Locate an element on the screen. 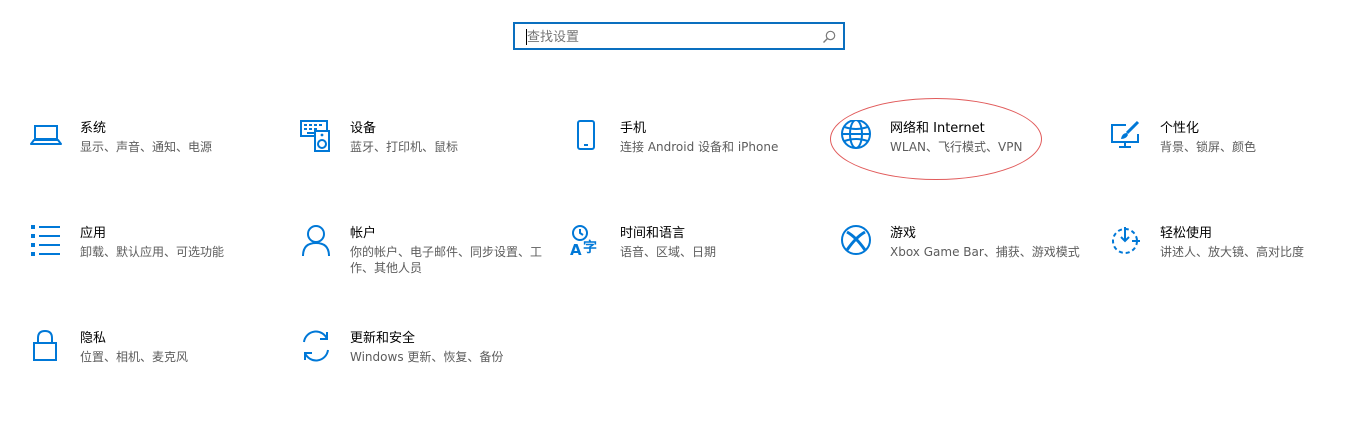  keyboard-speaker-icon is located at coordinates (316, 136).